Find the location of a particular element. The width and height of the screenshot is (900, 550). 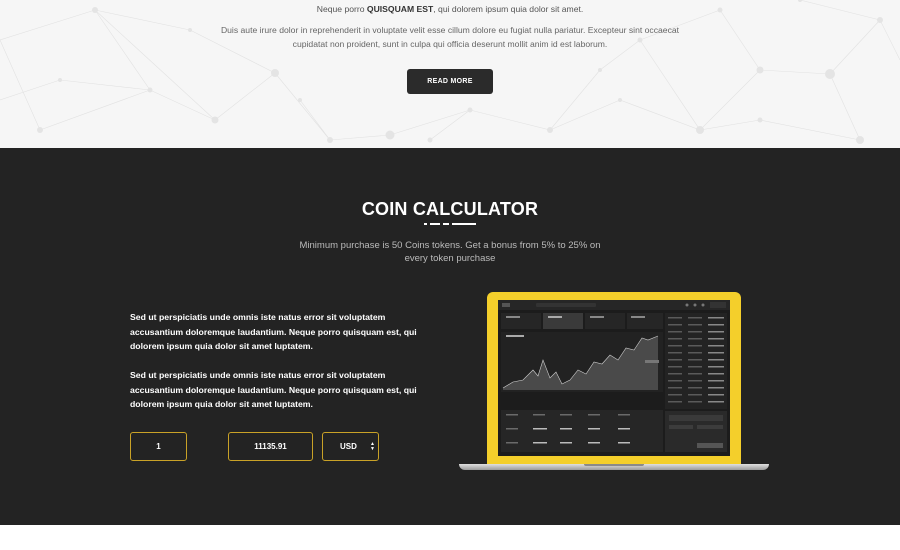

dashboard-illustration is located at coordinates (614, 376).